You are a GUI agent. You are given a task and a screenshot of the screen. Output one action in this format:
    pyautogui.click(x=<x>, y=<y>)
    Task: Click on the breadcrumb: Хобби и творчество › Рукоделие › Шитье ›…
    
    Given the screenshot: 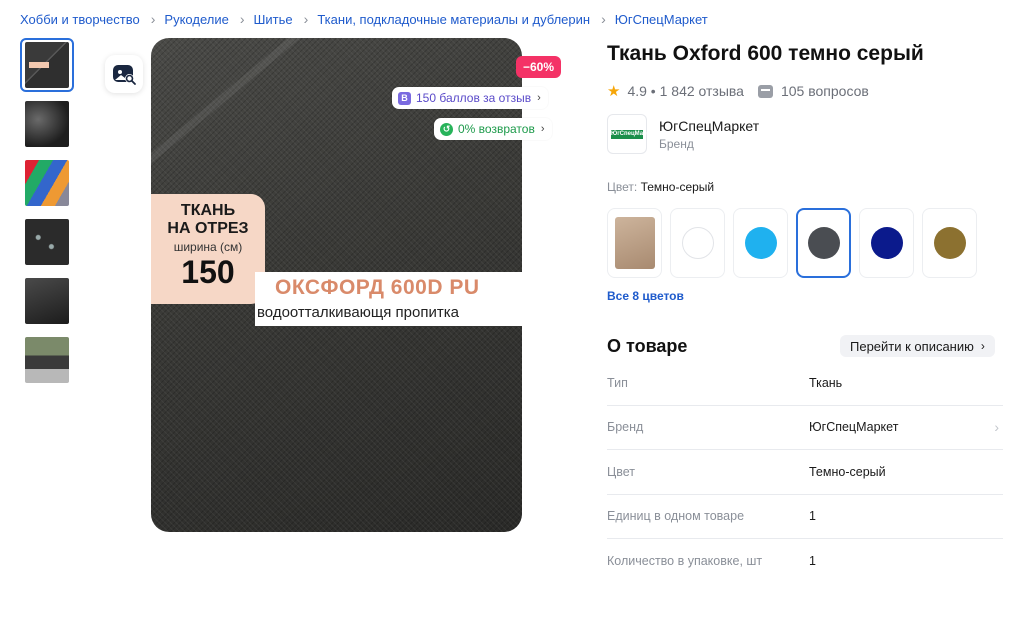 What is the action you would take?
    pyautogui.click(x=364, y=19)
    